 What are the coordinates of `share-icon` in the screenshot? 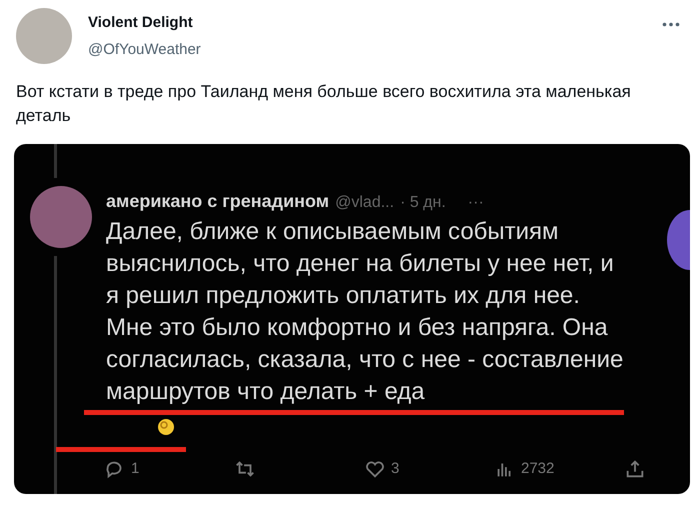 It's located at (635, 469).